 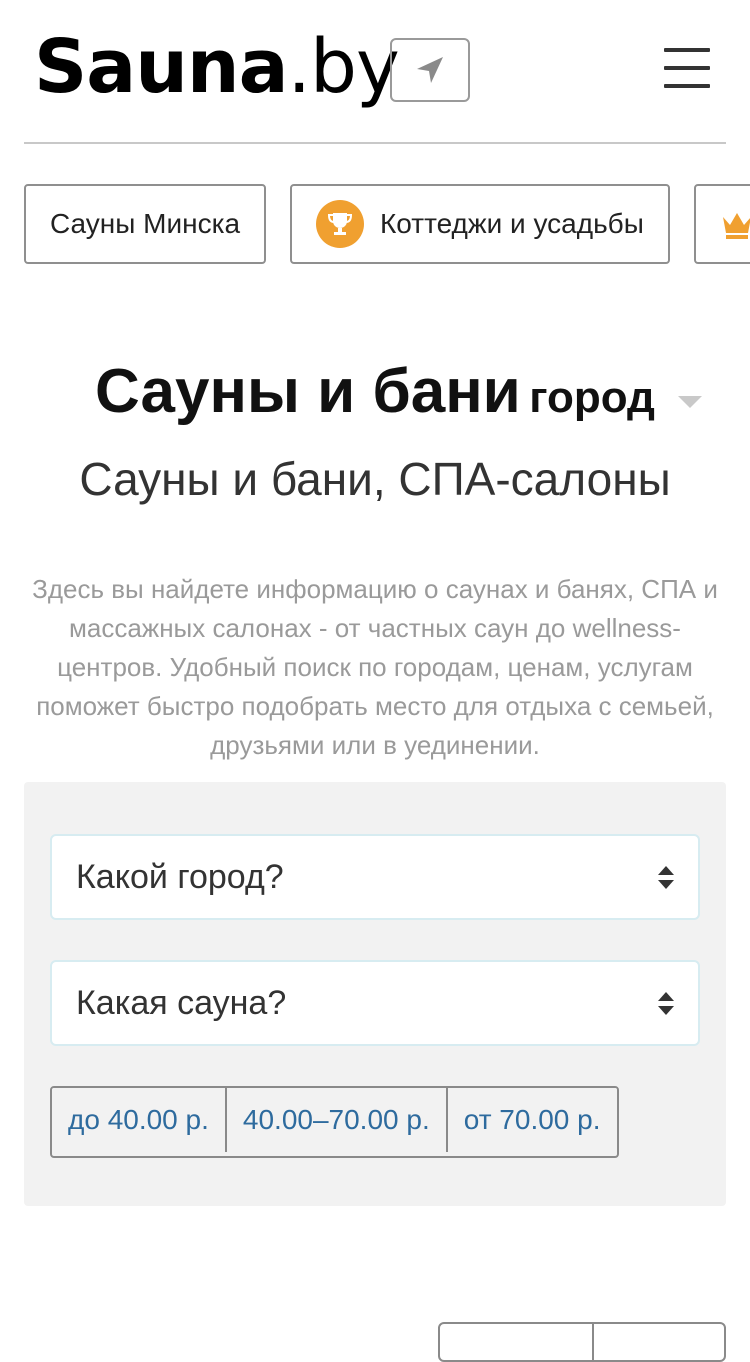 What do you see at coordinates (690, 402) in the screenshot?
I see `chevron-down-icon` at bounding box center [690, 402].